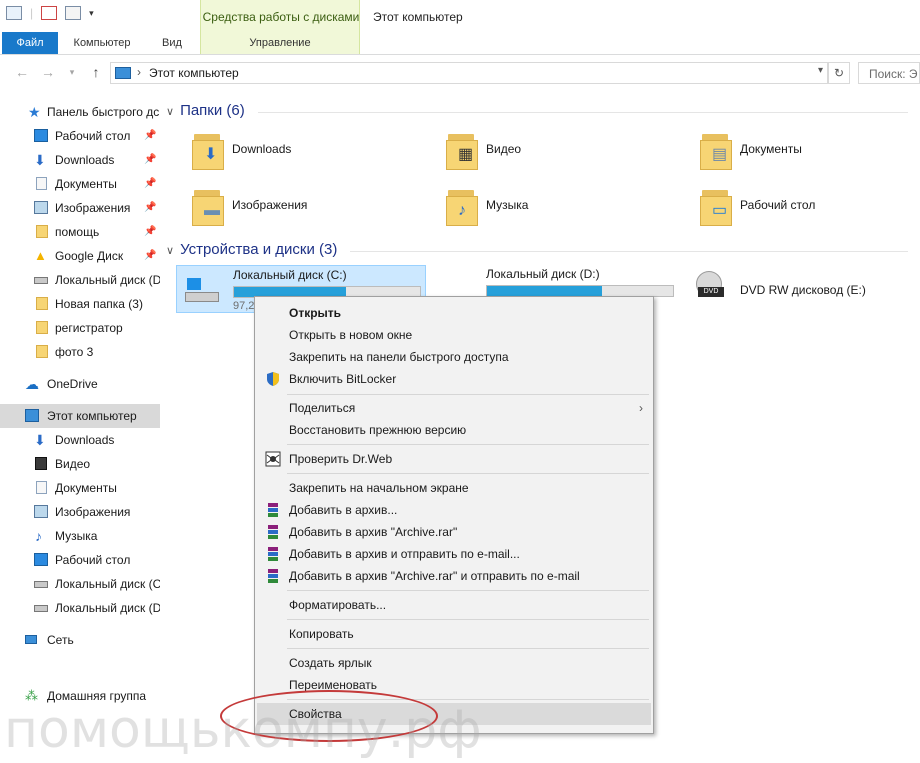  I want to click on sidebar-item-label: Локальный диск (D, so click(107, 608).